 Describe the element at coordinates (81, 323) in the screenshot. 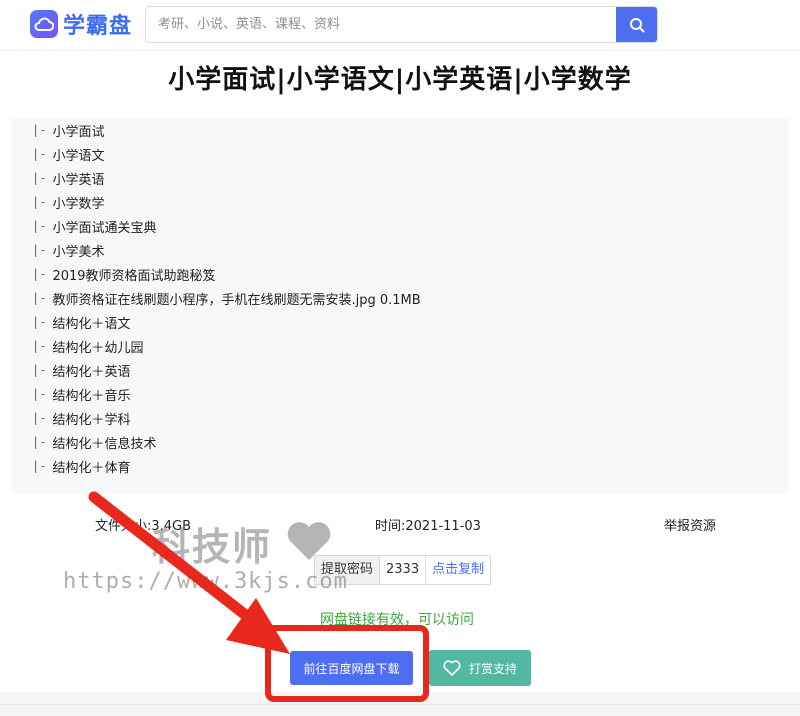

I see `list-item: |- 结构化＋语文` at that location.